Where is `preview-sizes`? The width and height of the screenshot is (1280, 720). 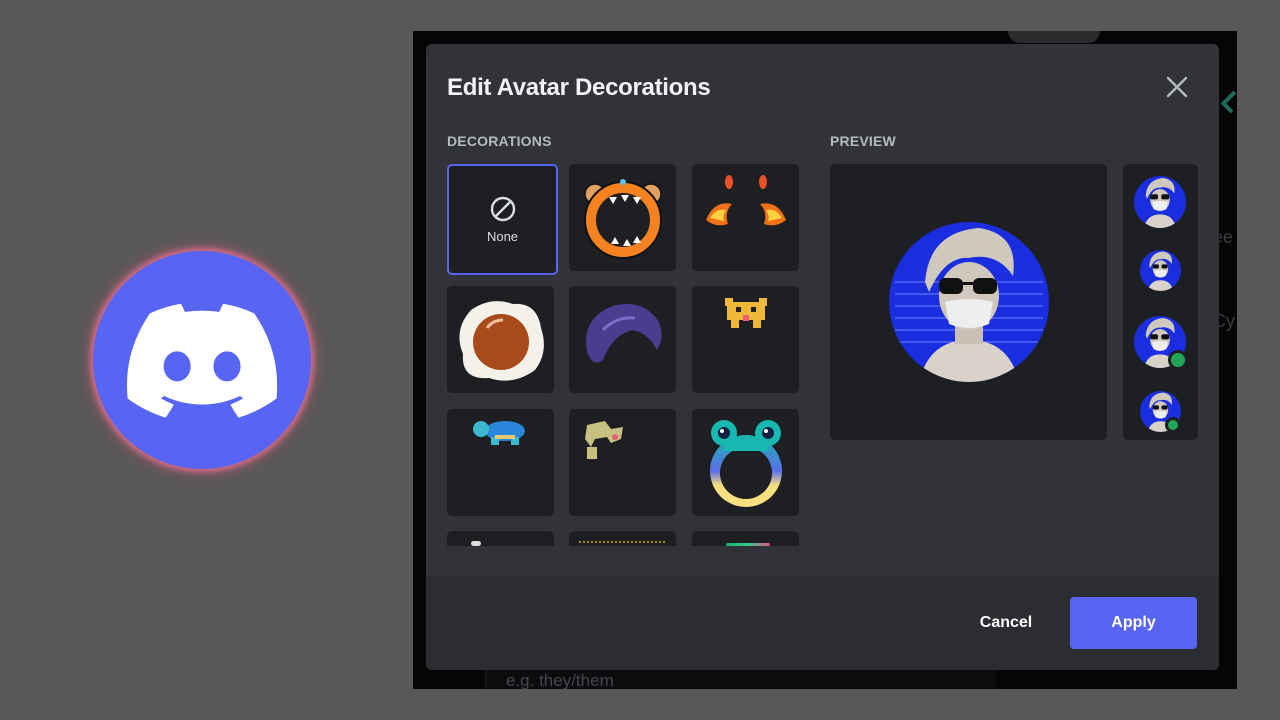 preview-sizes is located at coordinates (1160, 302).